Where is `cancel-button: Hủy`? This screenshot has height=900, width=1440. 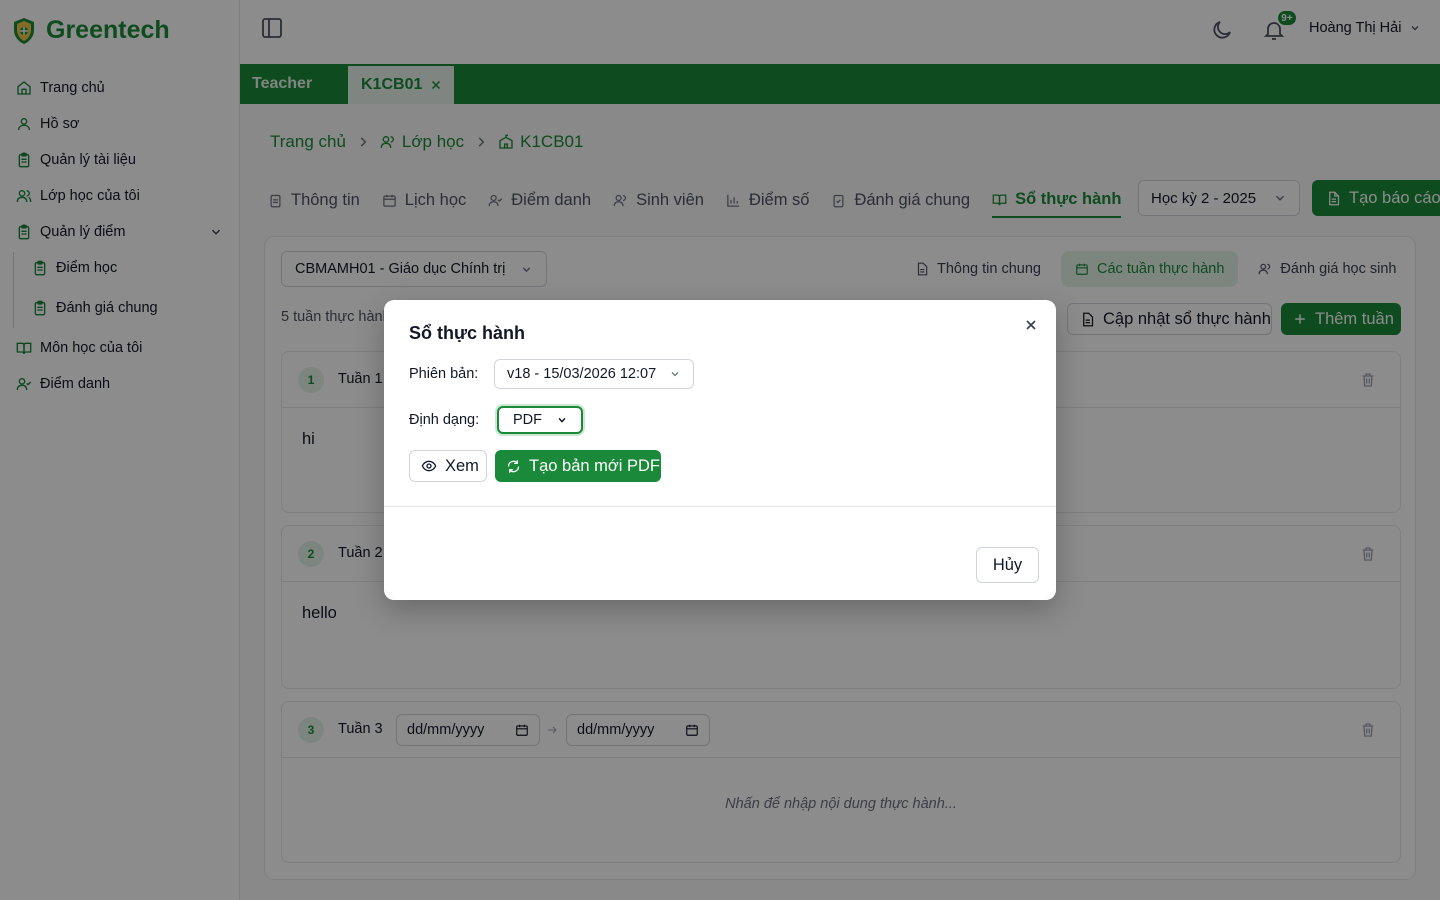 cancel-button: Hủy is located at coordinates (1007, 565).